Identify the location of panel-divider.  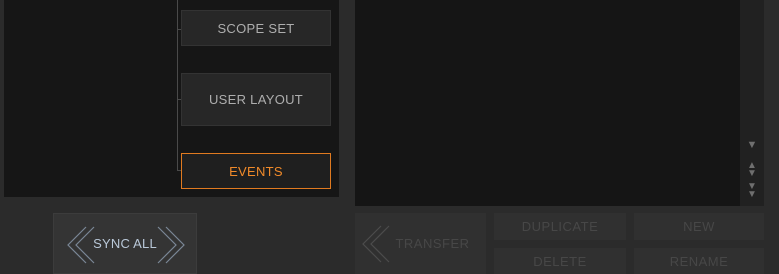
(346, 137).